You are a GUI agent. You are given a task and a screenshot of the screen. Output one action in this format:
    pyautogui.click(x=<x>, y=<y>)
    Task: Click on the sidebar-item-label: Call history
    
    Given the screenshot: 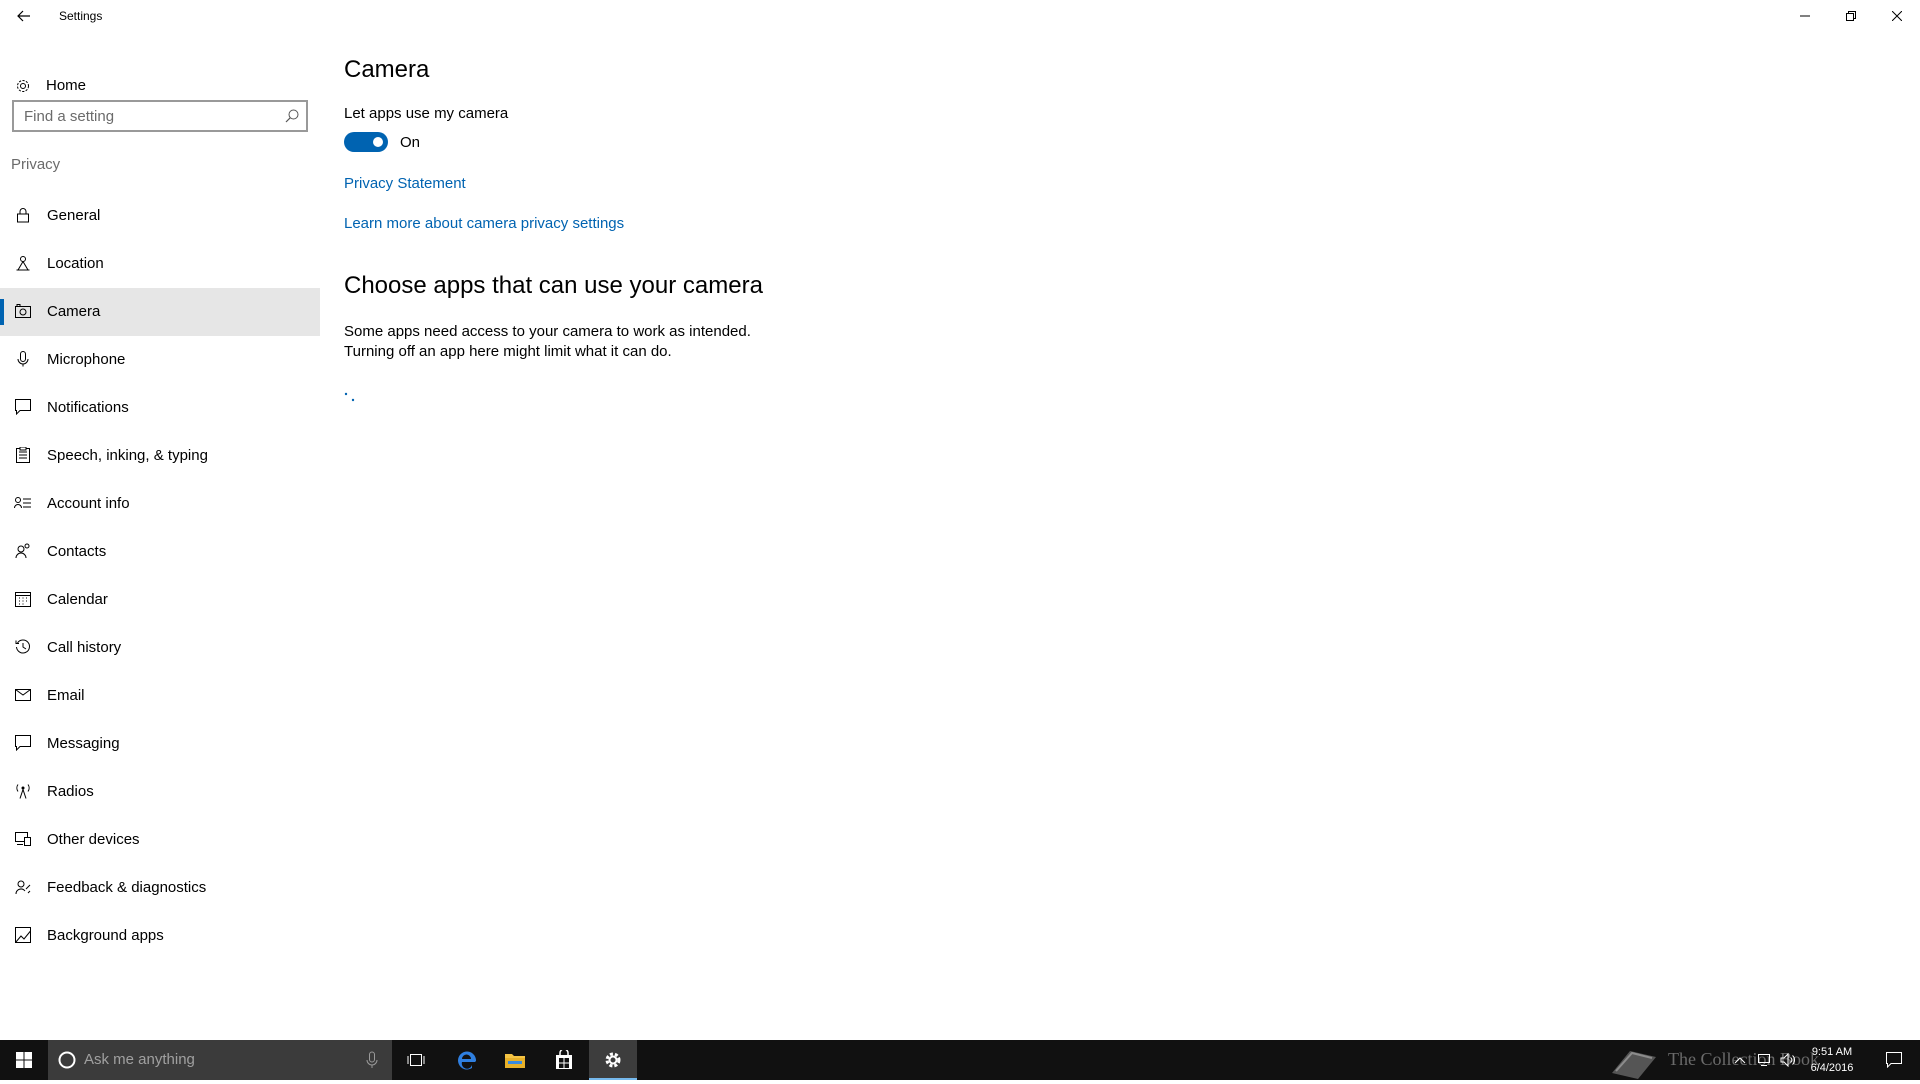 What is the action you would take?
    pyautogui.click(x=84, y=647)
    